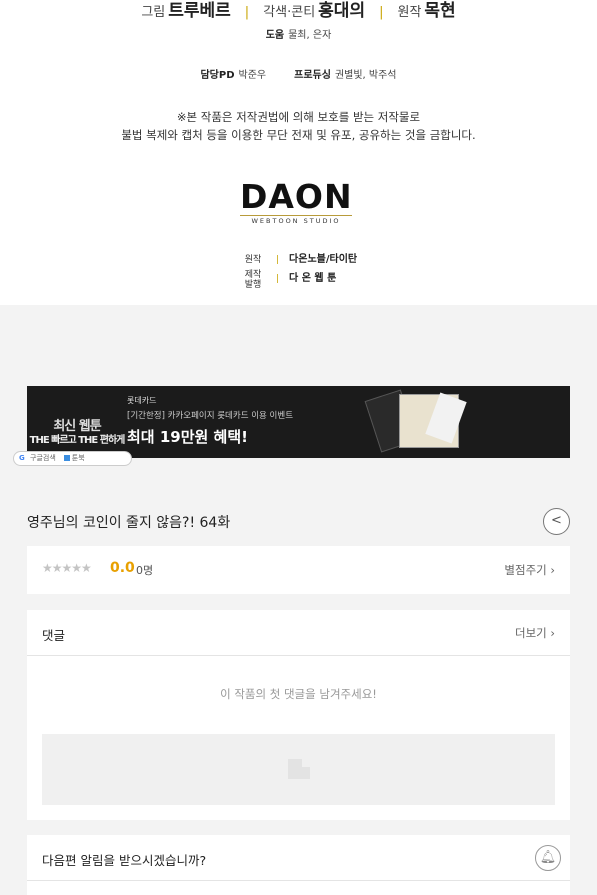 Image resolution: width=597 pixels, height=895 pixels. What do you see at coordinates (312, 75) in the screenshot?
I see `producing-label: 프로듀싱` at bounding box center [312, 75].